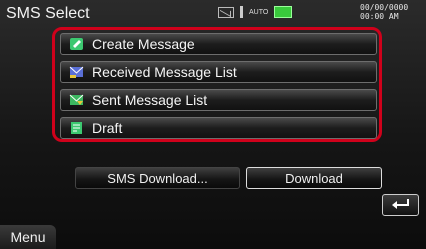  I want to click on create-message-button: Create Message, so click(218, 44).